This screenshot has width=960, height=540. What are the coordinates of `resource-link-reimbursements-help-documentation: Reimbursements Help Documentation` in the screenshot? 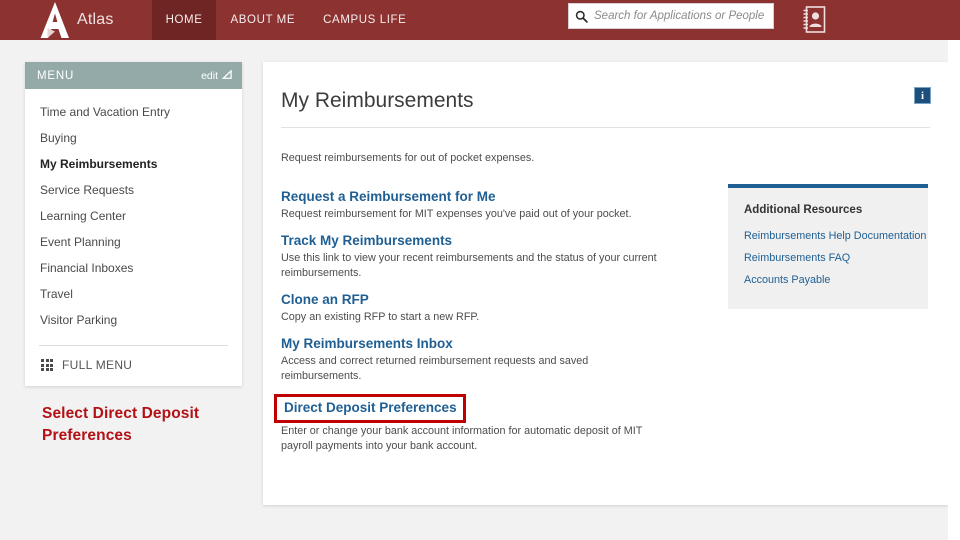 It's located at (836, 236).